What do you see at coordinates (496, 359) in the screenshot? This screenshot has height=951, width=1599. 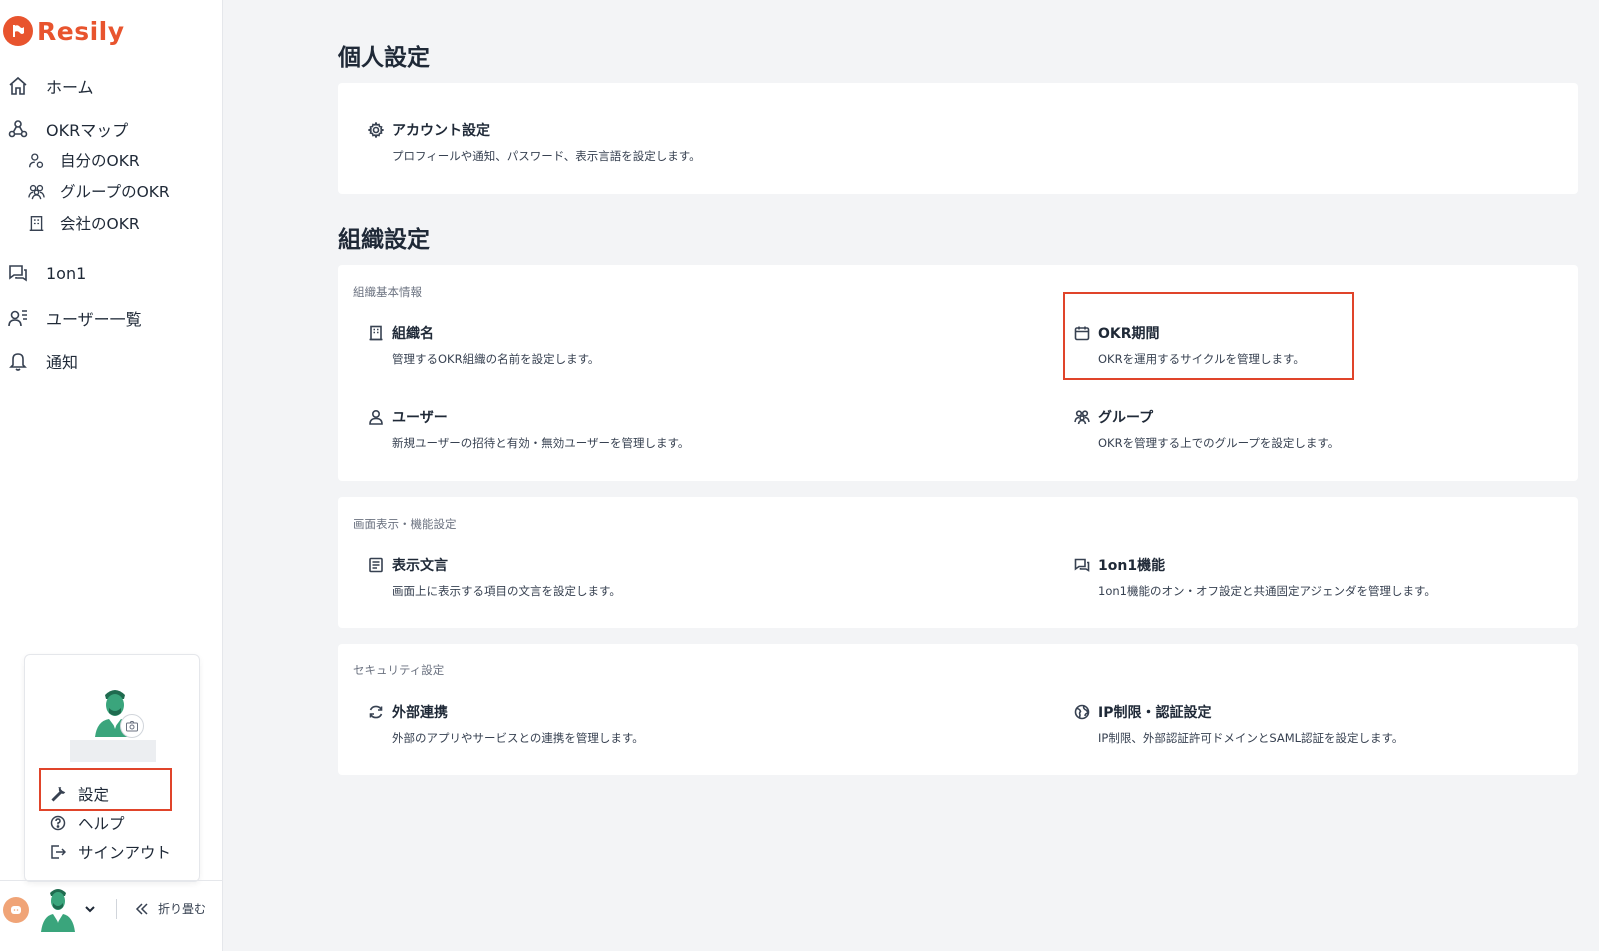 I see `setting-description: 管理するOKR組織の名前を設定します。` at bounding box center [496, 359].